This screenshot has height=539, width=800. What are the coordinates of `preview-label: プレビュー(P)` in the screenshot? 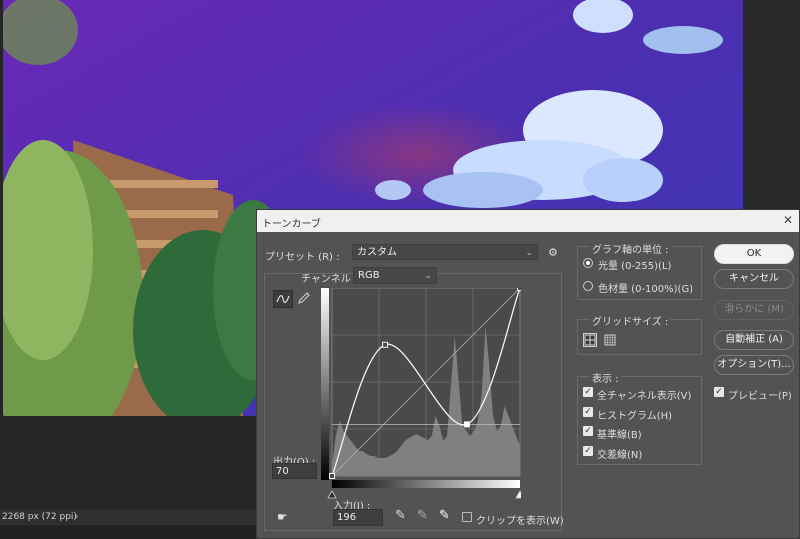 It's located at (760, 396).